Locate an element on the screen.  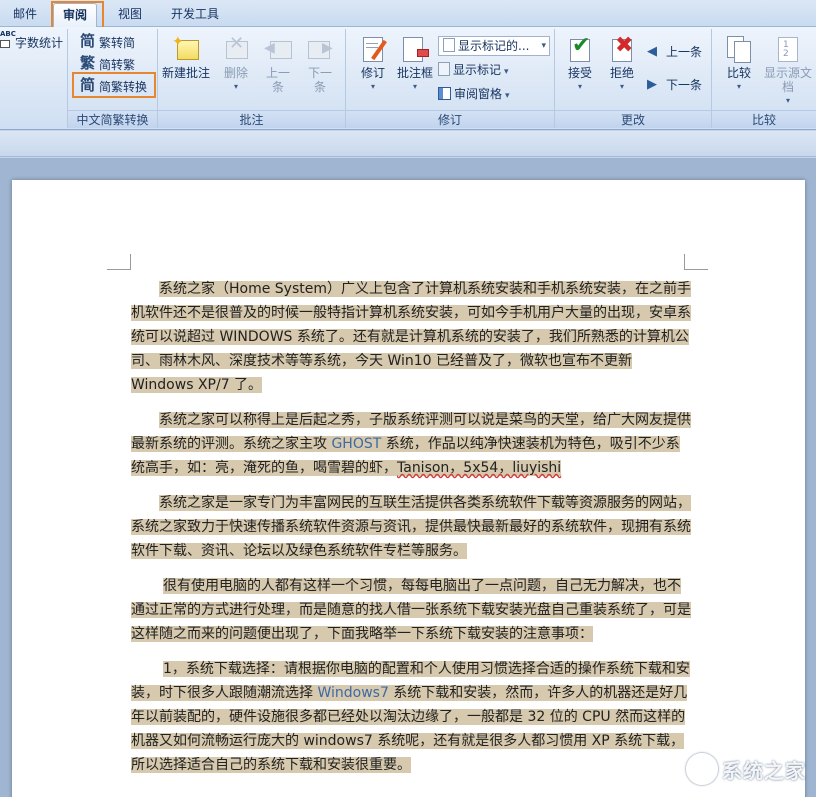
reviewing-pane-button: 审阅窗格 ▾ is located at coordinates (474, 94).